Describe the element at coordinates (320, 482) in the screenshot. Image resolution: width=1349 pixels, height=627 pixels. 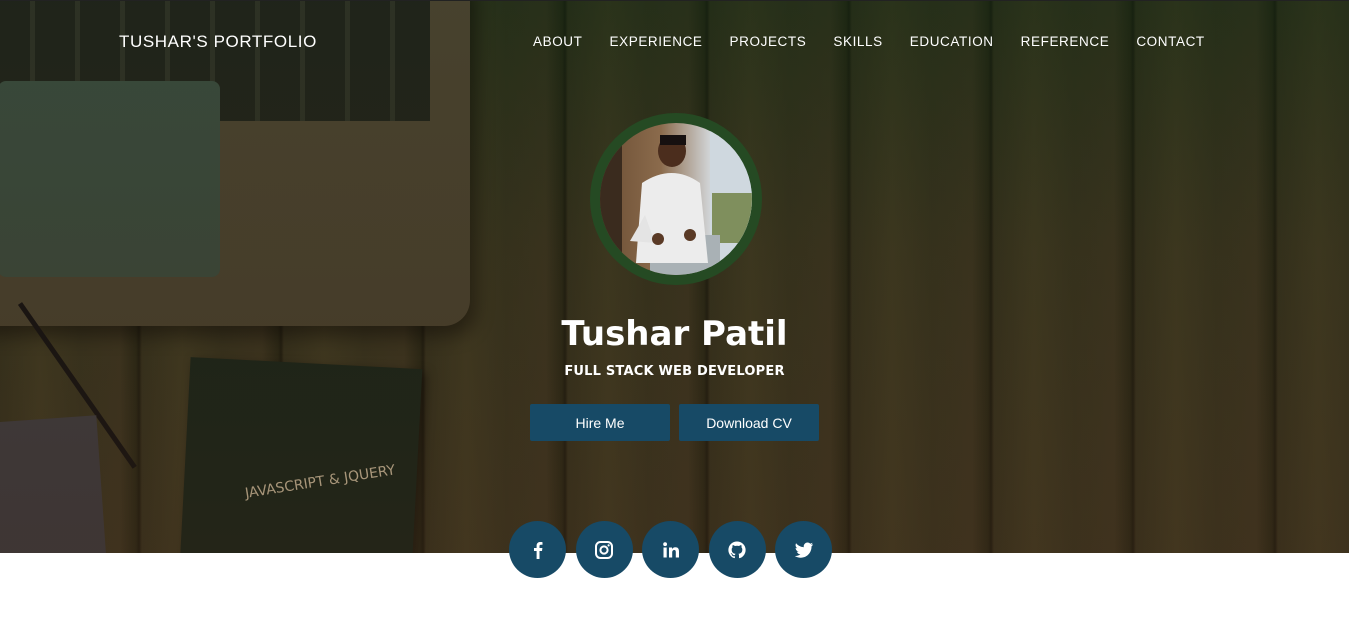
I see `book-cover-text: JAVASCRIPT & JQUERY` at that location.